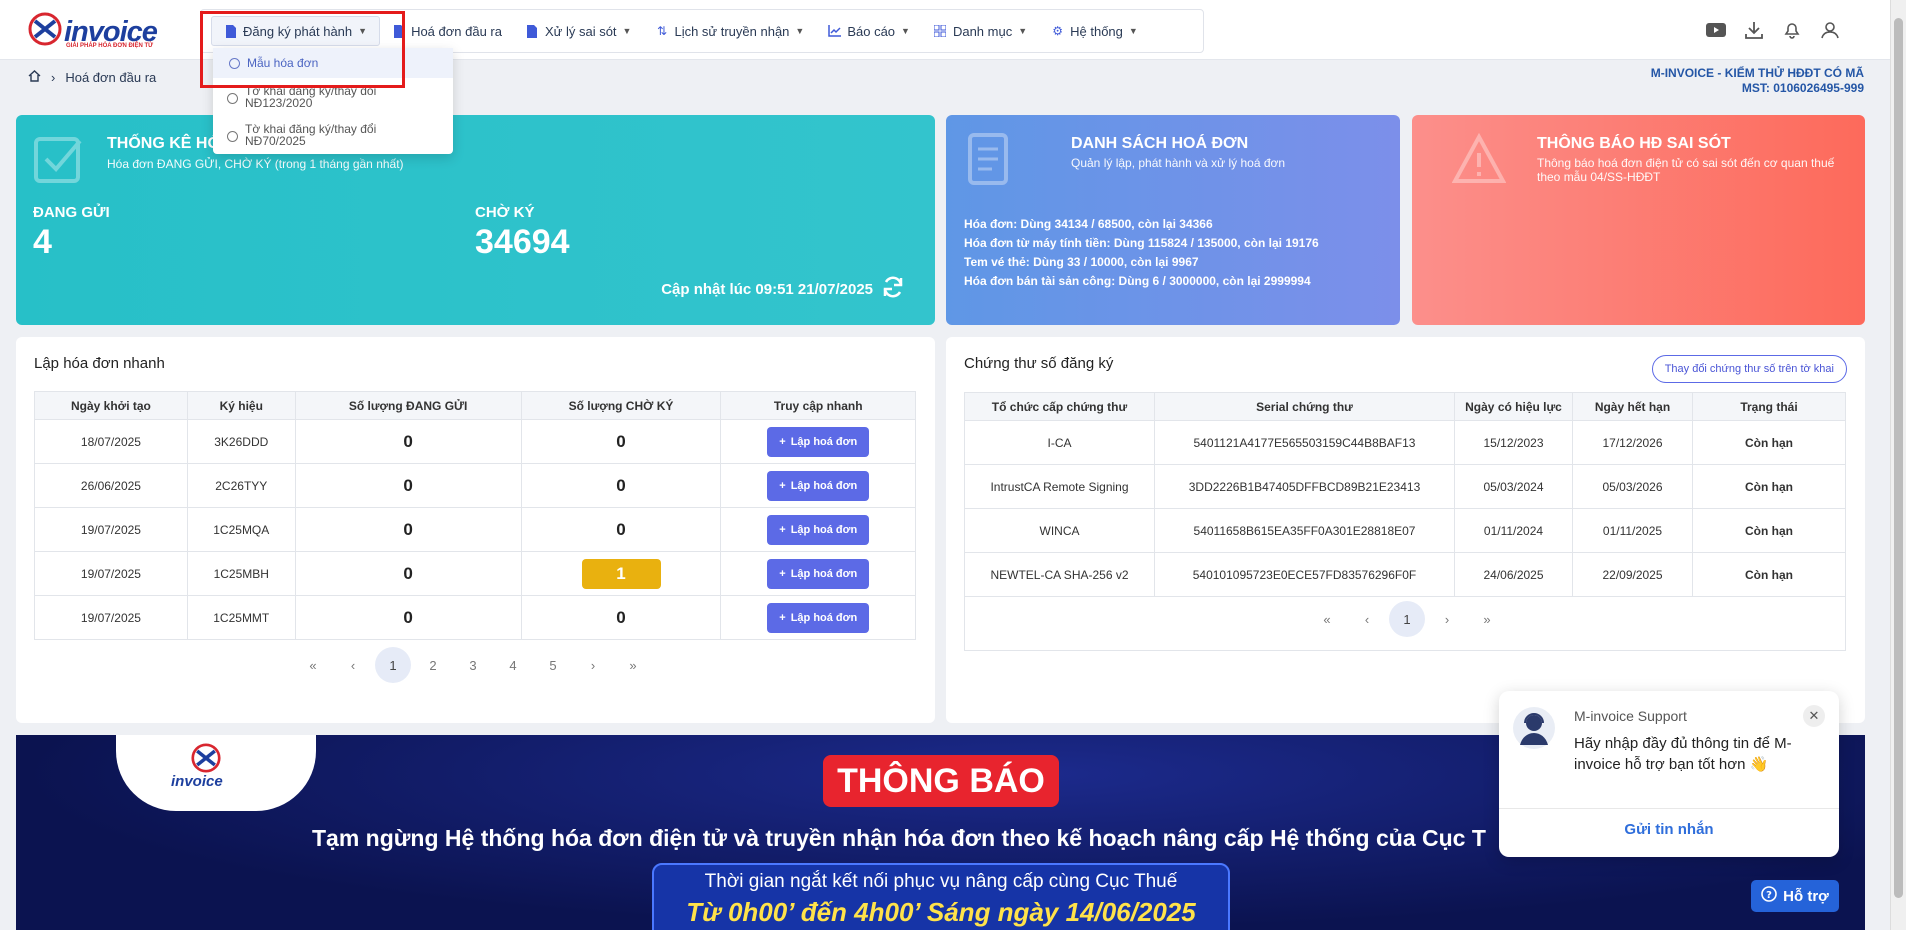 The height and width of the screenshot is (930, 1906). What do you see at coordinates (1039, 363) in the screenshot?
I see `certificates-title: Chứng thư số đăng ký` at bounding box center [1039, 363].